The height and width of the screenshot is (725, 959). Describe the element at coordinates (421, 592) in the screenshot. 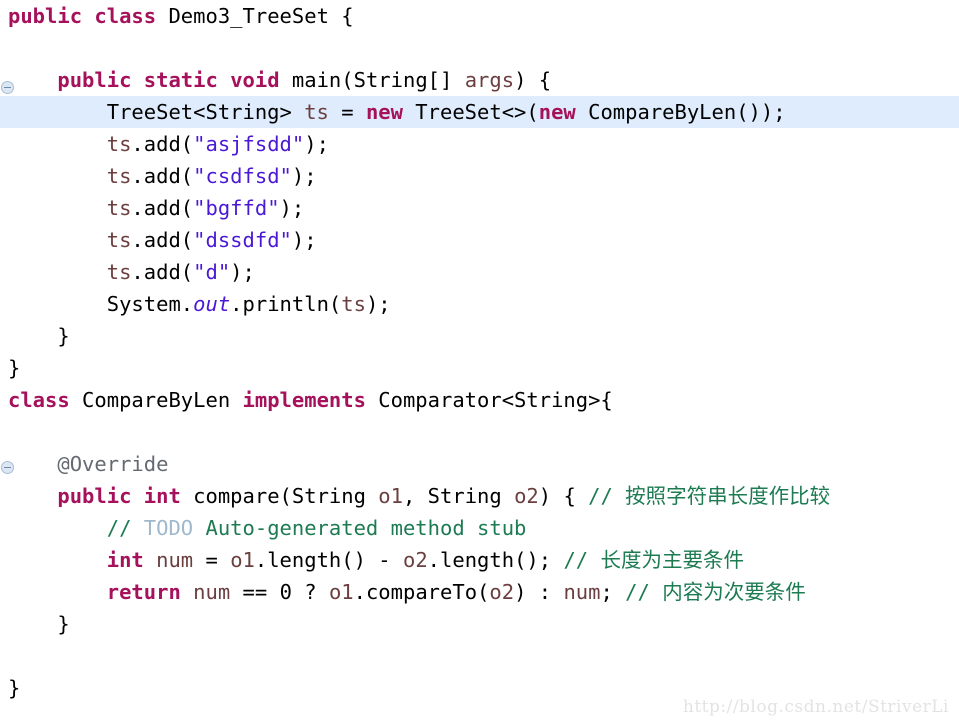

I see `code-token-plain: .compareTo(` at that location.